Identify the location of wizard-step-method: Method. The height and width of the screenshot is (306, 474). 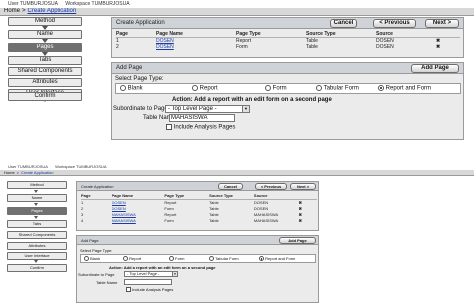
(37, 185).